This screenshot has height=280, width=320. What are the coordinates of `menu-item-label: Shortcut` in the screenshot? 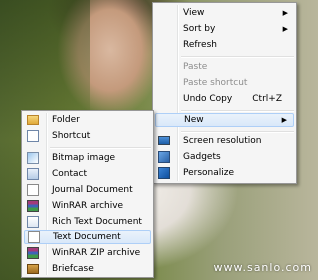 It's located at (71, 136).